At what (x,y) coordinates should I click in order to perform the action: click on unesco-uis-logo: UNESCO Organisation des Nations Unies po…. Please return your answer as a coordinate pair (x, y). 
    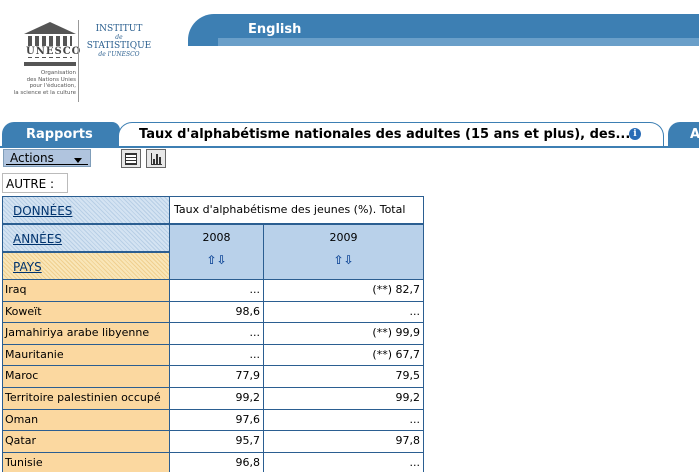
    Looking at the image, I should click on (95, 60).